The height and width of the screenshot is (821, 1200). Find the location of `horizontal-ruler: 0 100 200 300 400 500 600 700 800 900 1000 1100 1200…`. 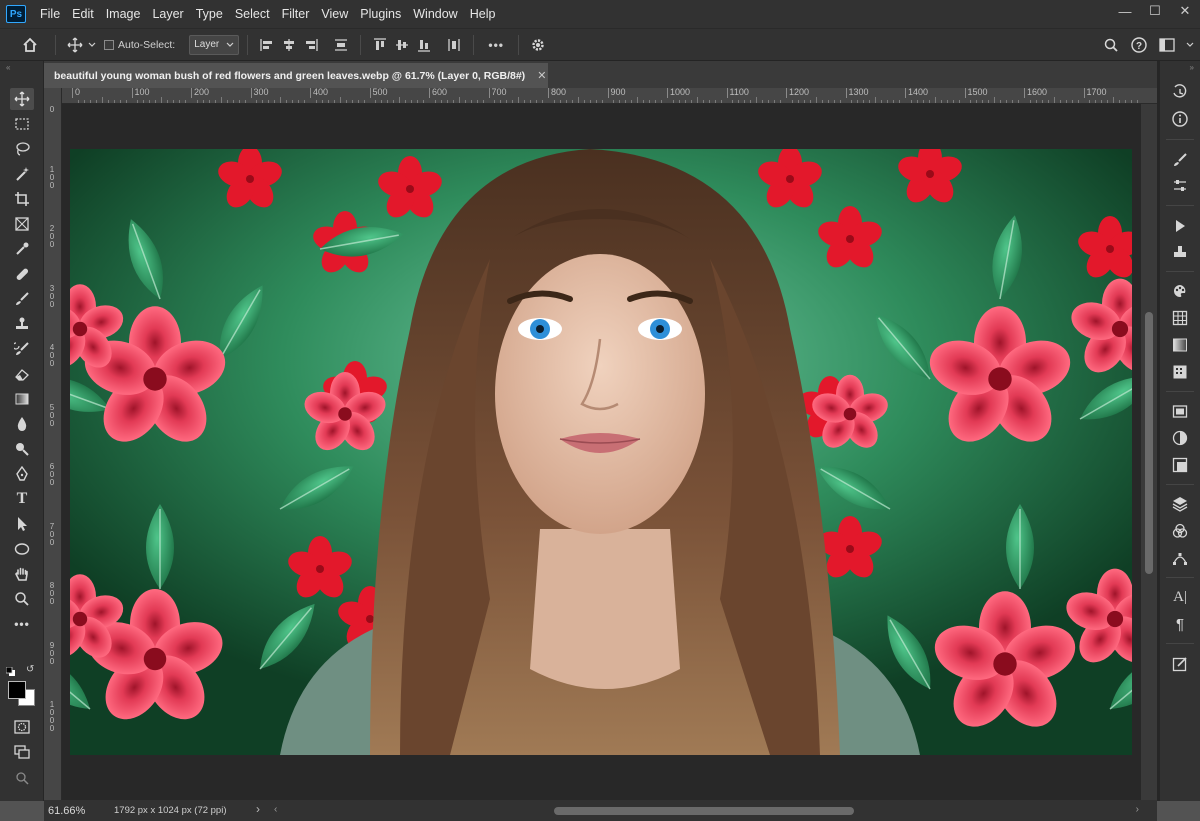

horizontal-ruler: 0 100 200 300 400 500 600 700 800 900 1000 1100 1200… is located at coordinates (609, 96).